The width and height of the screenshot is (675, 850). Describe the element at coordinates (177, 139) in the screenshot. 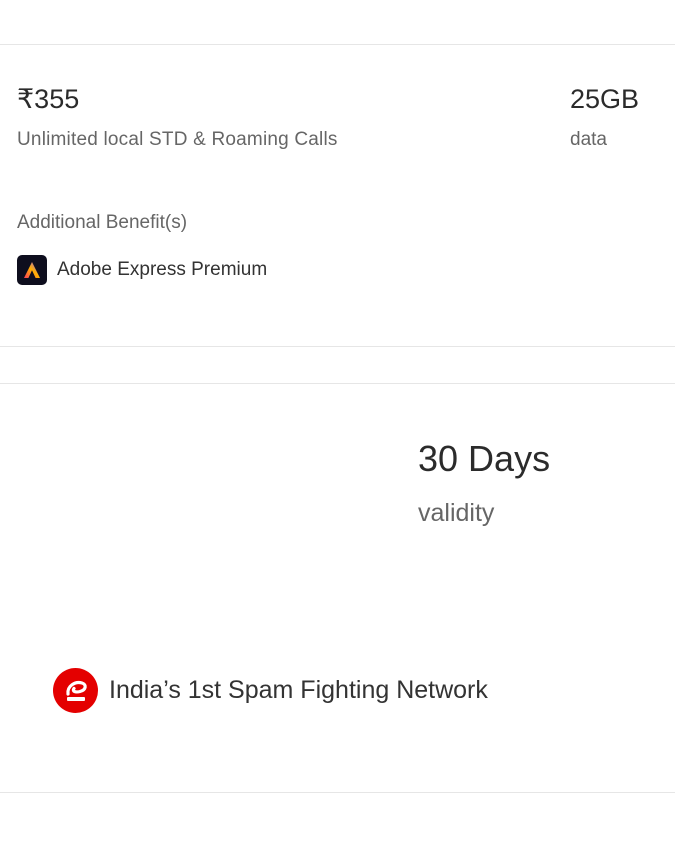

I see `calls-benefit: Unlimited local STD & Roaming Calls` at that location.